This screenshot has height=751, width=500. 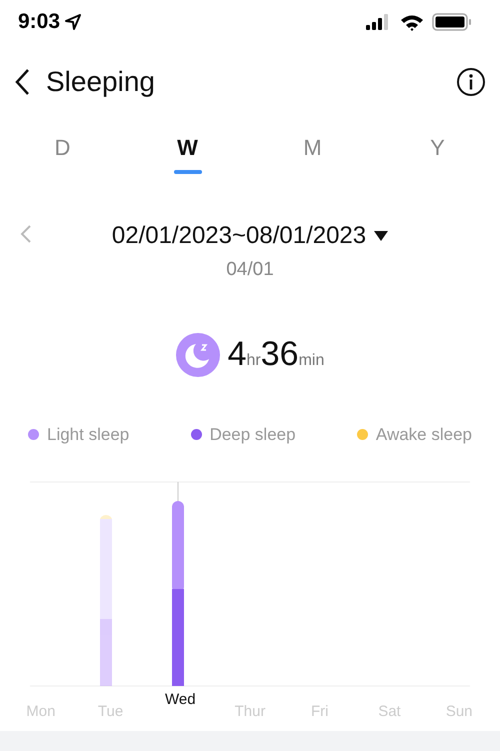 I want to click on selected-date: 04/01, so click(x=250, y=269).